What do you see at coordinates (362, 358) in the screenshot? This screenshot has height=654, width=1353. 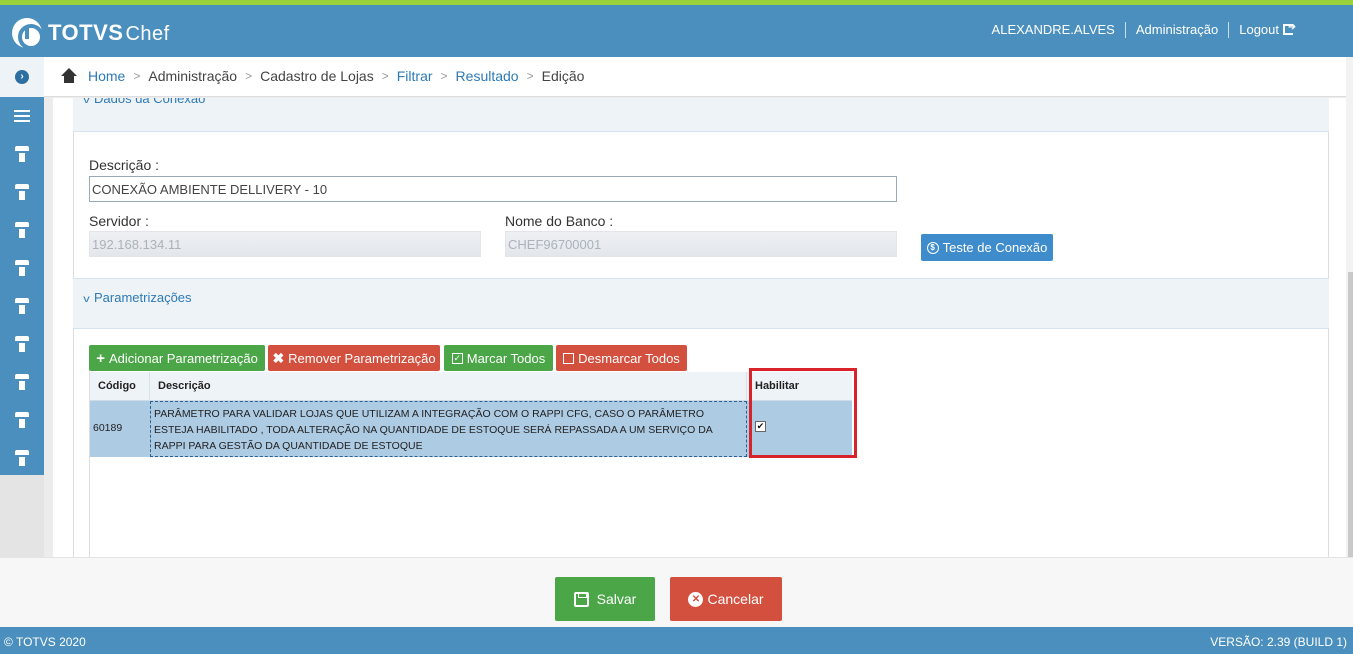 I see `remove-parametrizacao-label: Remover Parametrização` at bounding box center [362, 358].